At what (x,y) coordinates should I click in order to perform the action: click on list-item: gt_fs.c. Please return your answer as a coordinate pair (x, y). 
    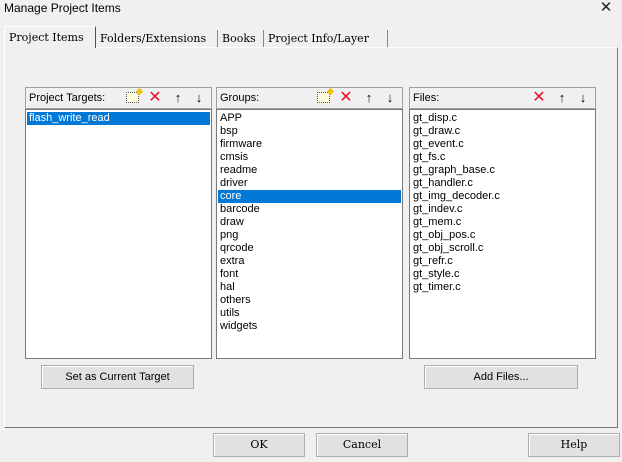
    Looking at the image, I should click on (502, 157).